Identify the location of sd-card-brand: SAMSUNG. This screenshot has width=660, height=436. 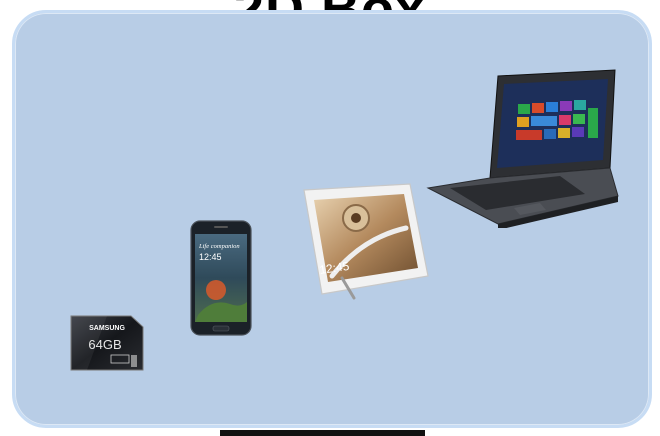
(107, 328).